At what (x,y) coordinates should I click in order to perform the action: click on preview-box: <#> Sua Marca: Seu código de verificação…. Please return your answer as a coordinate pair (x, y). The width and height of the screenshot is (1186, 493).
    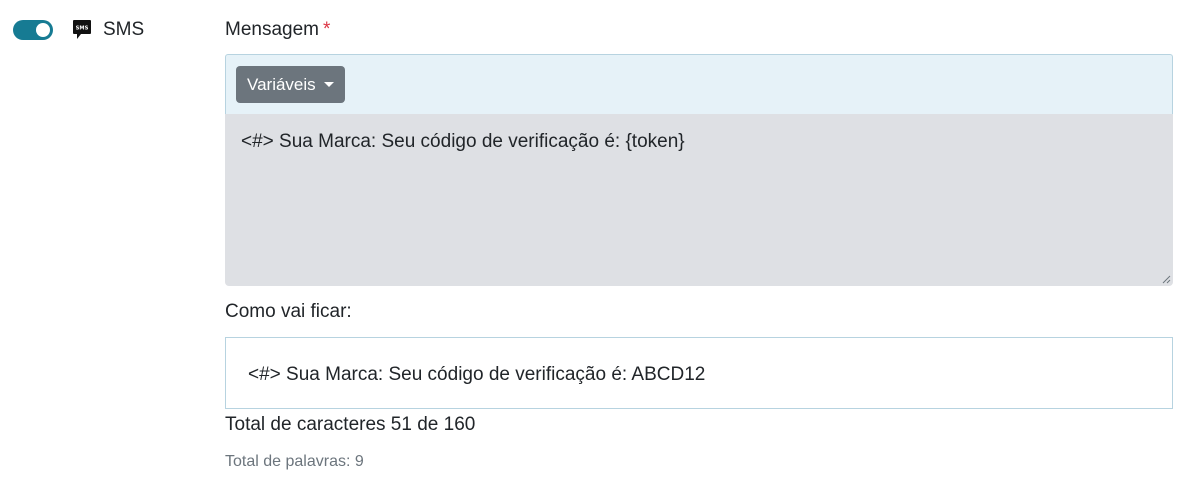
    Looking at the image, I should click on (699, 373).